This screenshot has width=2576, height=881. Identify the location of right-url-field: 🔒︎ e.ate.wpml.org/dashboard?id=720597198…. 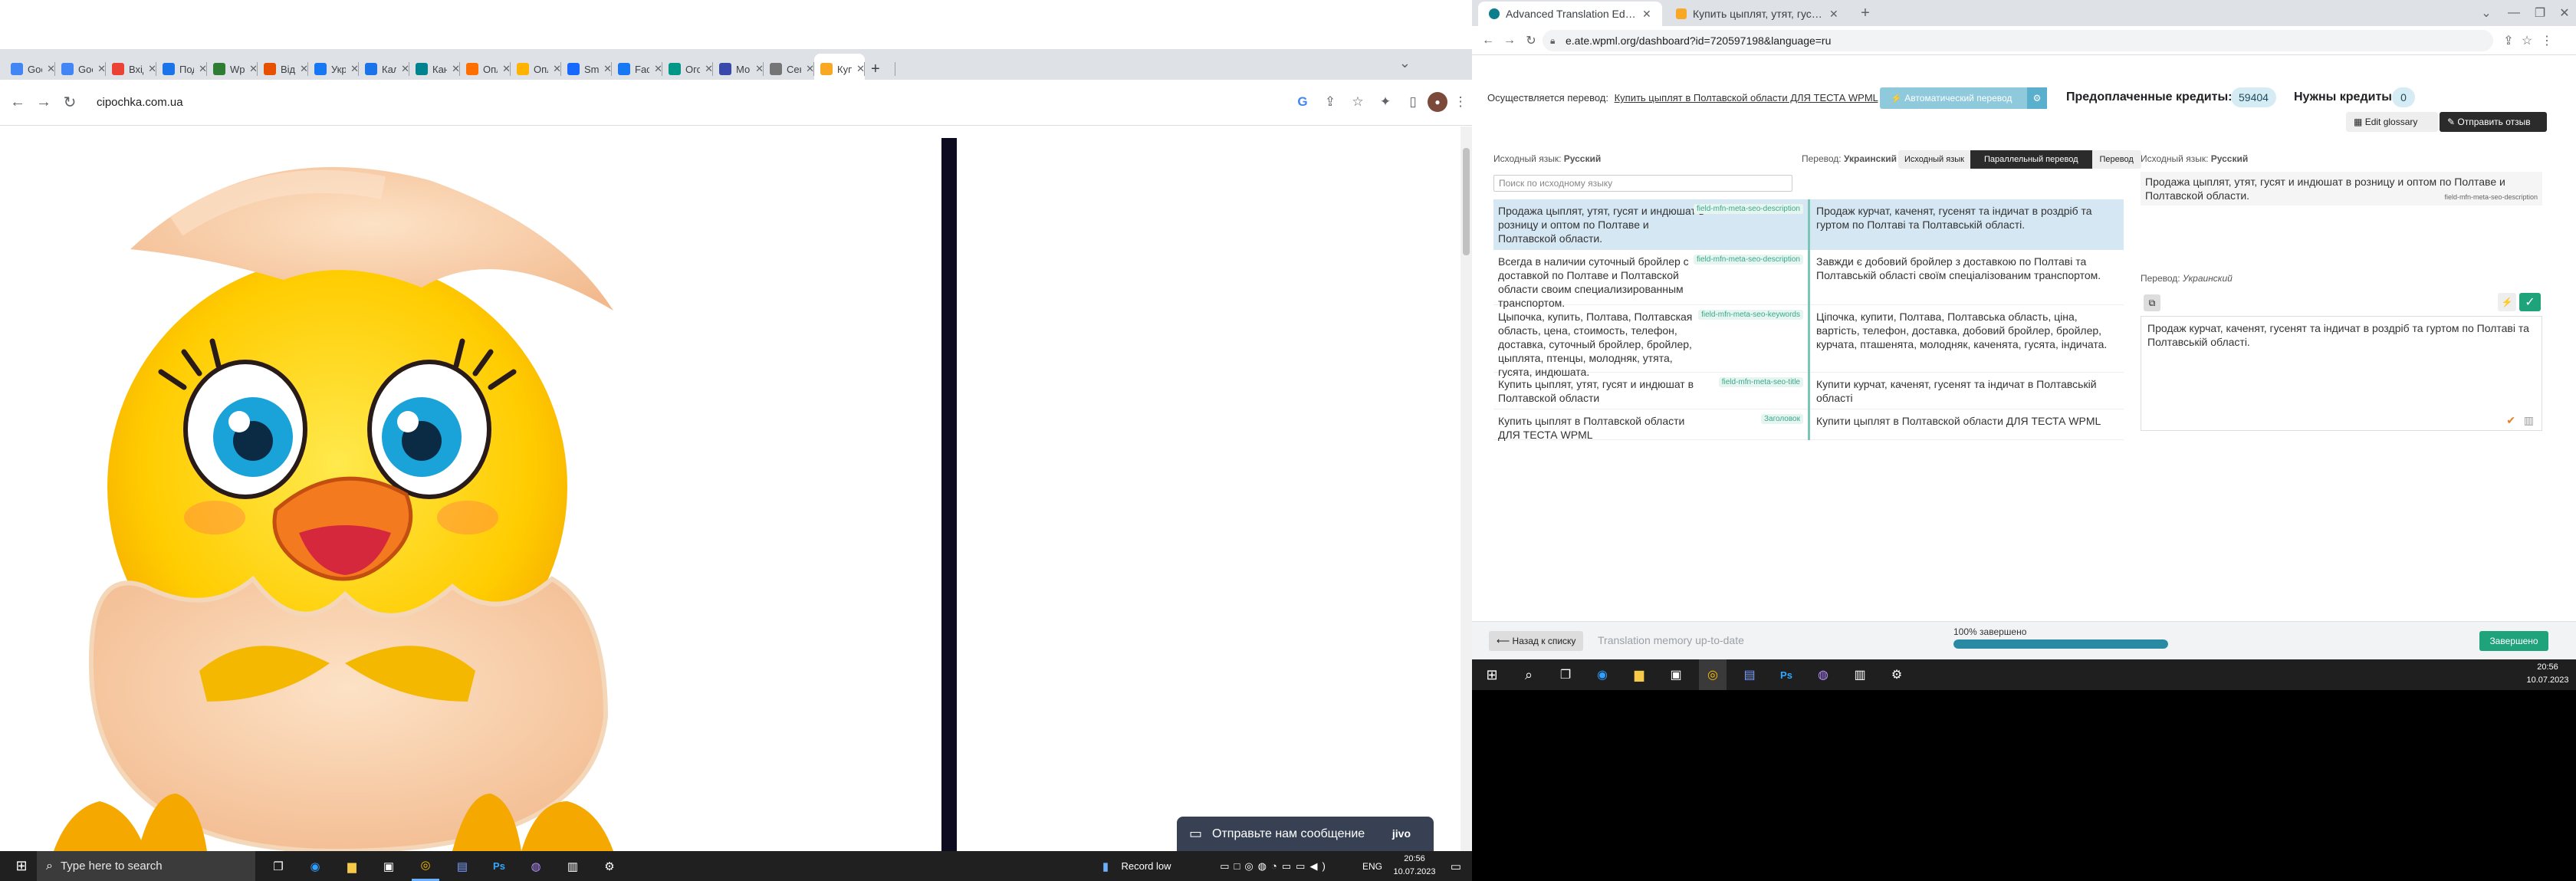
(2018, 40).